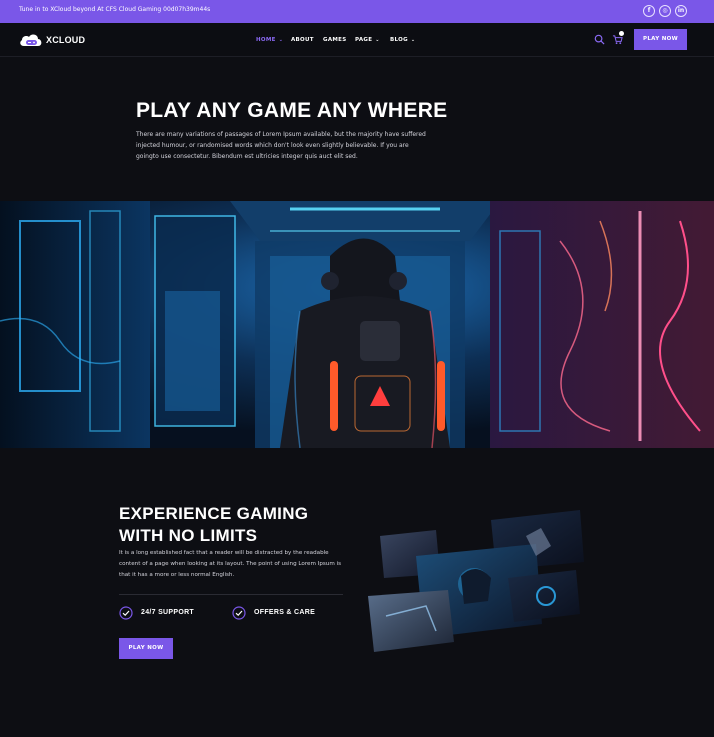  I want to click on experience-title: EXPERIENCE GAMING WITH NO LIMITS, so click(249, 525).